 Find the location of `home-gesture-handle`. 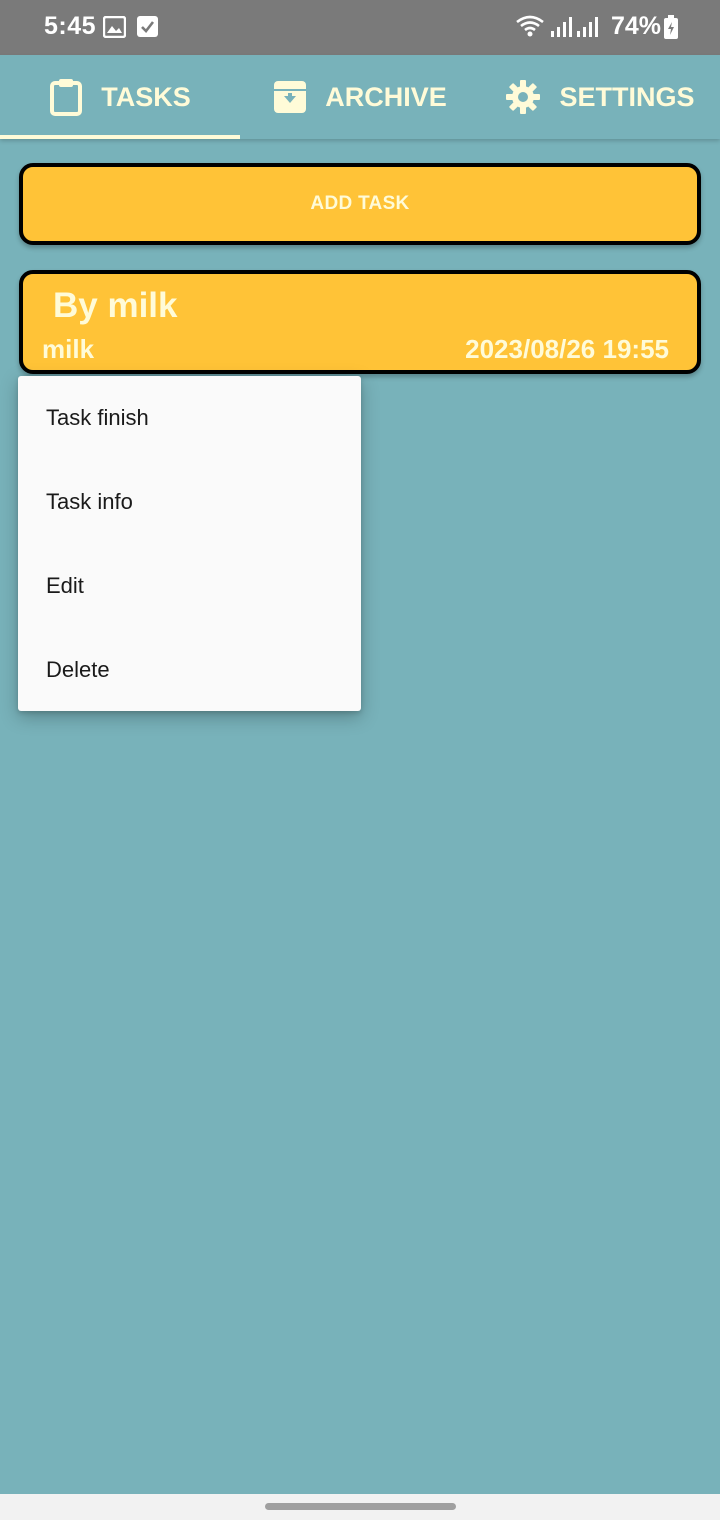

home-gesture-handle is located at coordinates (360, 1506).